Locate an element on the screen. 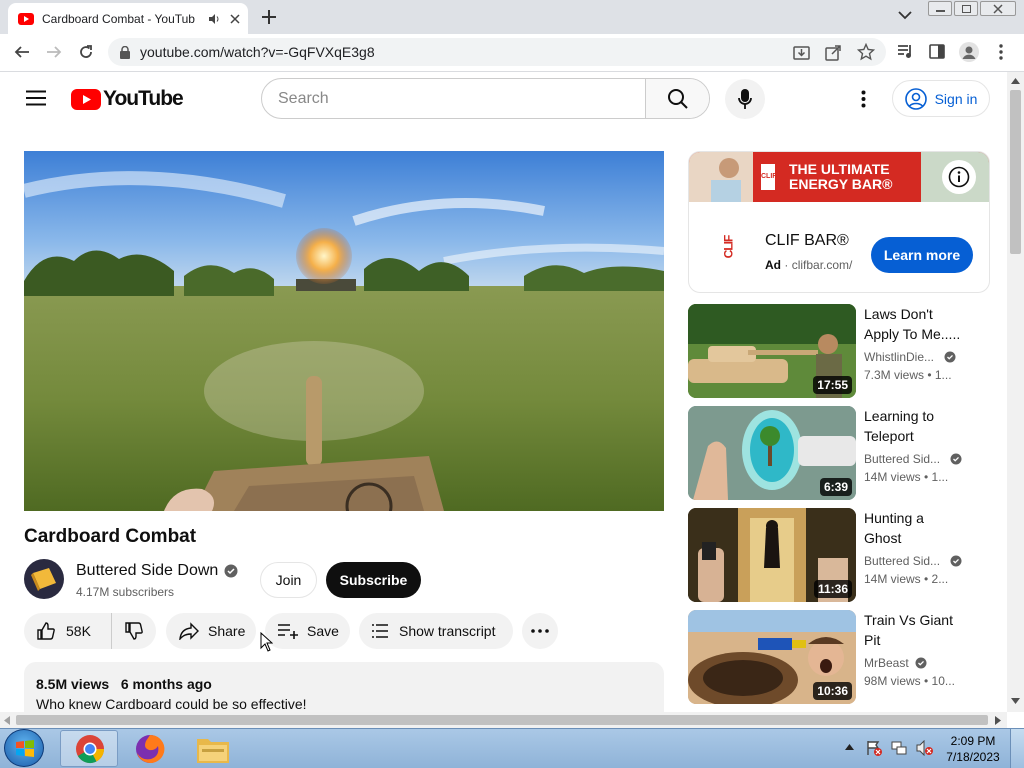  forward-arrow-icon is located at coordinates (54, 52).